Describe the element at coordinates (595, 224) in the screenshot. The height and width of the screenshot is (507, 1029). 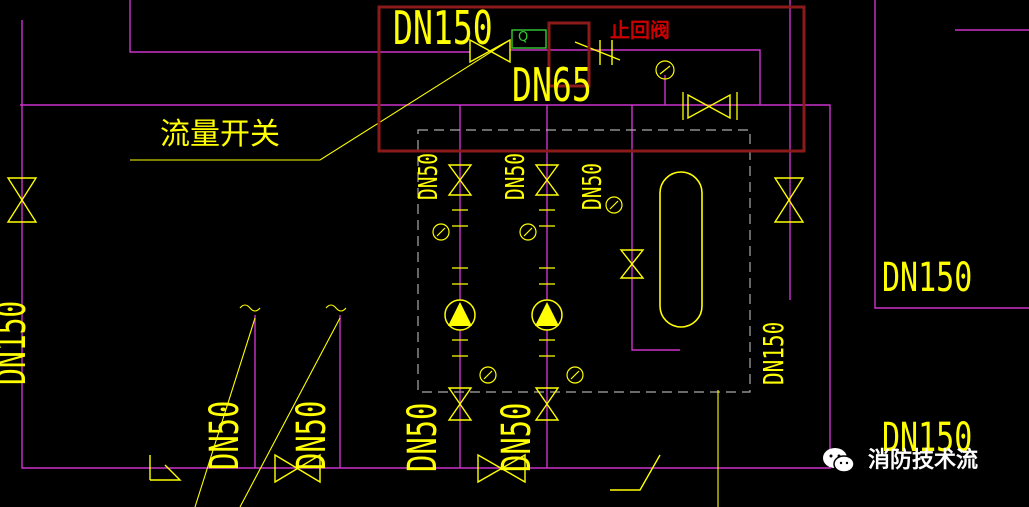
I see `flanges` at that location.